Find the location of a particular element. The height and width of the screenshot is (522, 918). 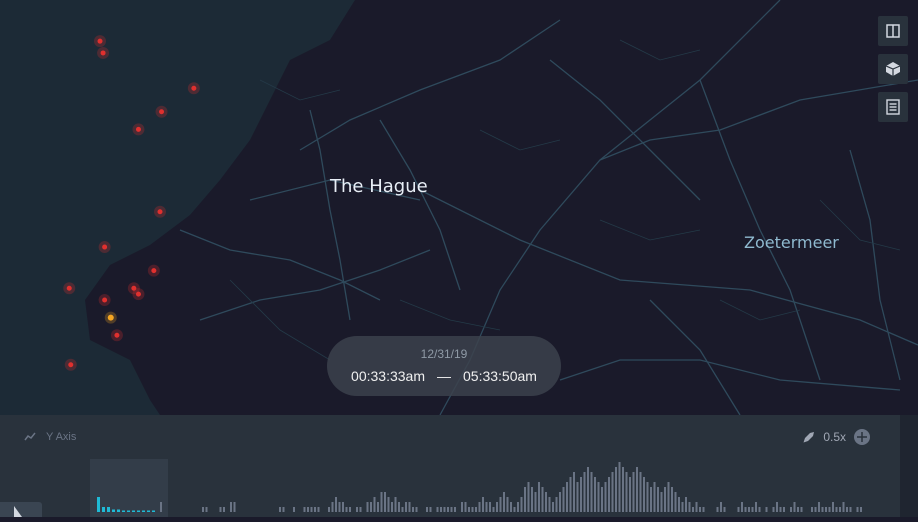

legend-icon is located at coordinates (893, 107).